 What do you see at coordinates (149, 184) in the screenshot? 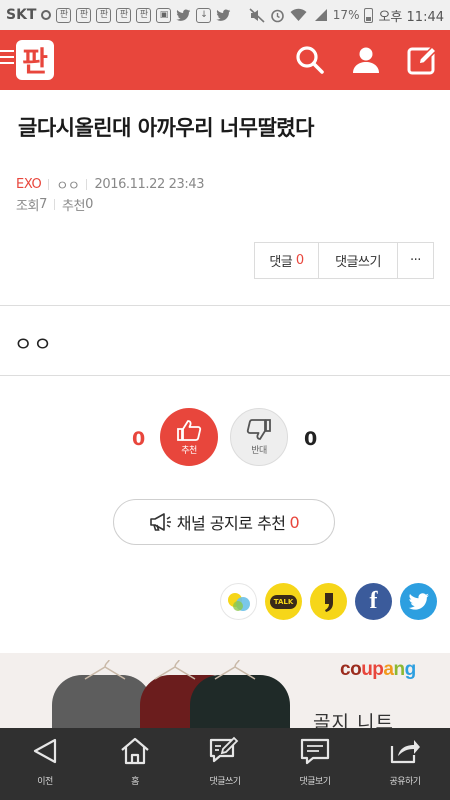
I see `post-datetime: 2016.11.22 23:43` at bounding box center [149, 184].